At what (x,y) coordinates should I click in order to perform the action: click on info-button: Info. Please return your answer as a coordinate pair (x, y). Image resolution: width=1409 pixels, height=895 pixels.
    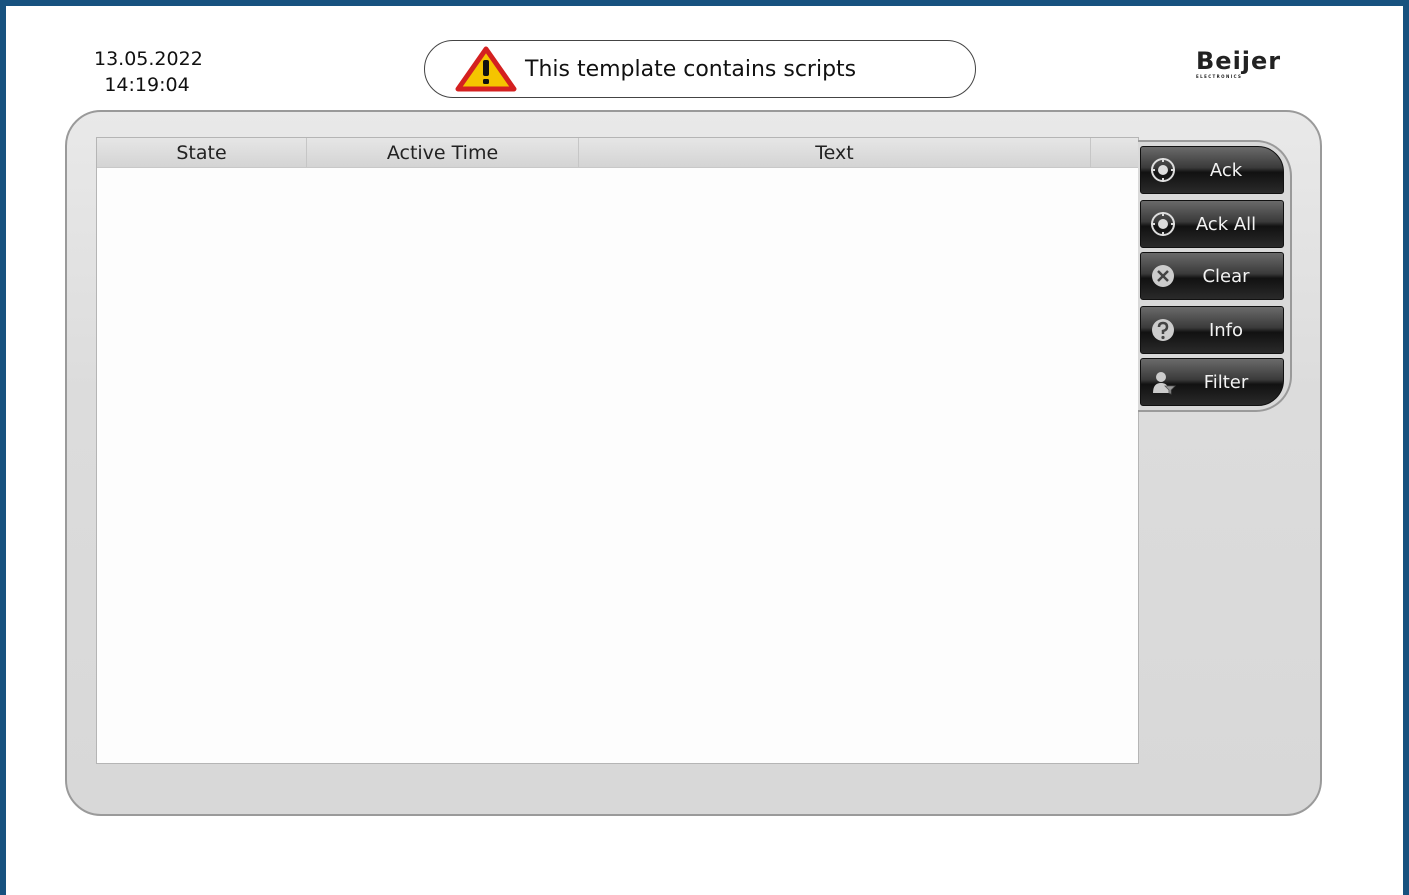
    Looking at the image, I should click on (1212, 330).